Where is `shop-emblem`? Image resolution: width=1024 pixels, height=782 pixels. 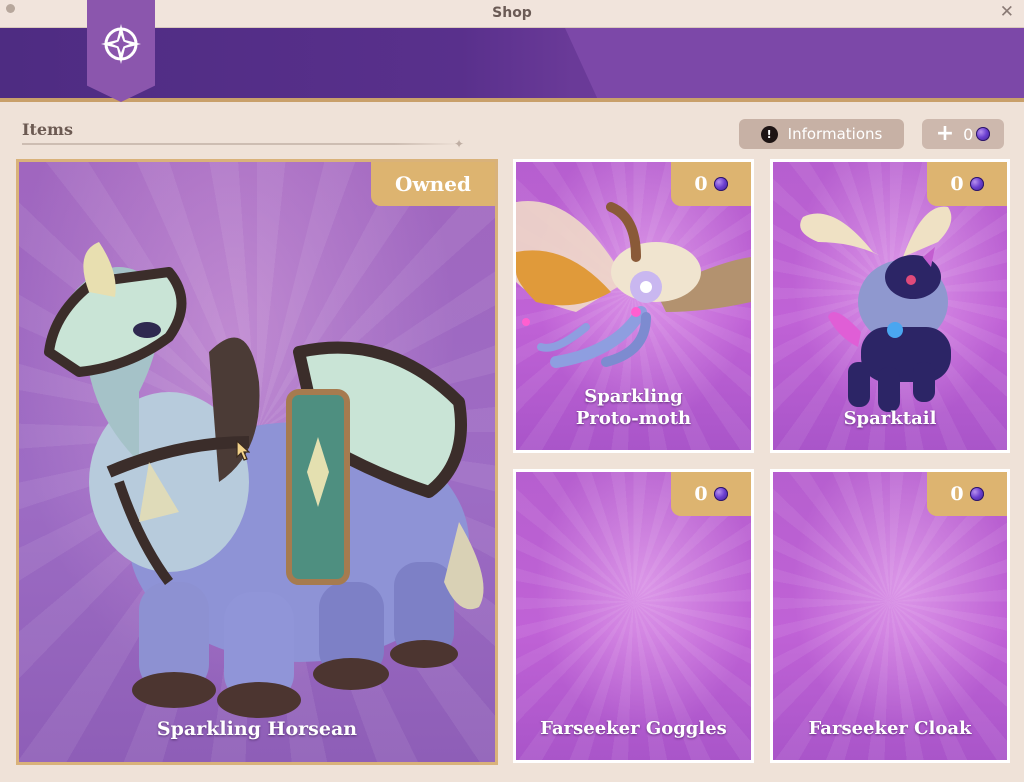
shop-emblem is located at coordinates (121, 51).